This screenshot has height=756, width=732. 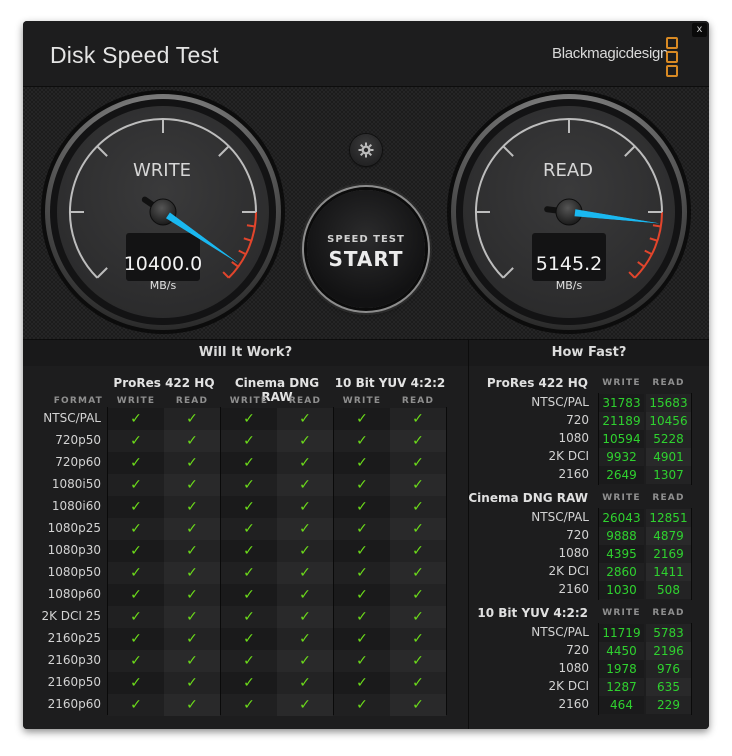 I want to click on hf-read-value: 5228, so click(x=668, y=439).